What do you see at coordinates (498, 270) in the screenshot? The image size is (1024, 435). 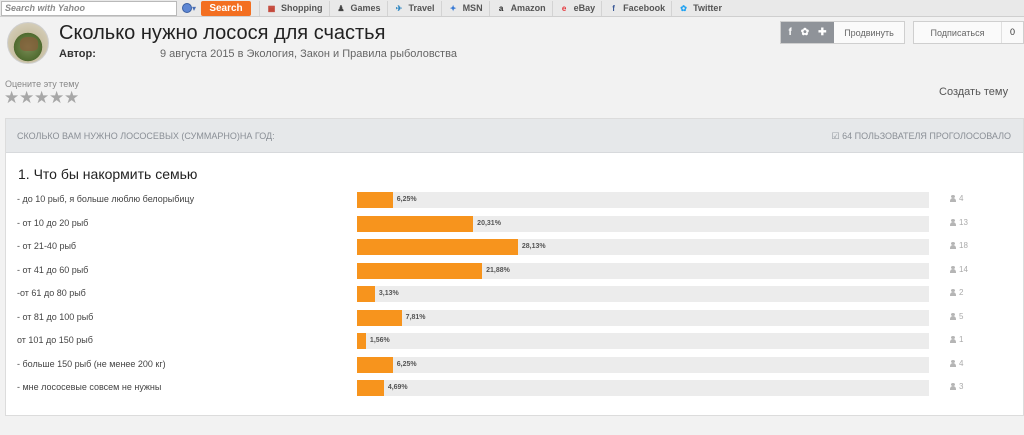 I see `poll-percent: 21,88%` at bounding box center [498, 270].